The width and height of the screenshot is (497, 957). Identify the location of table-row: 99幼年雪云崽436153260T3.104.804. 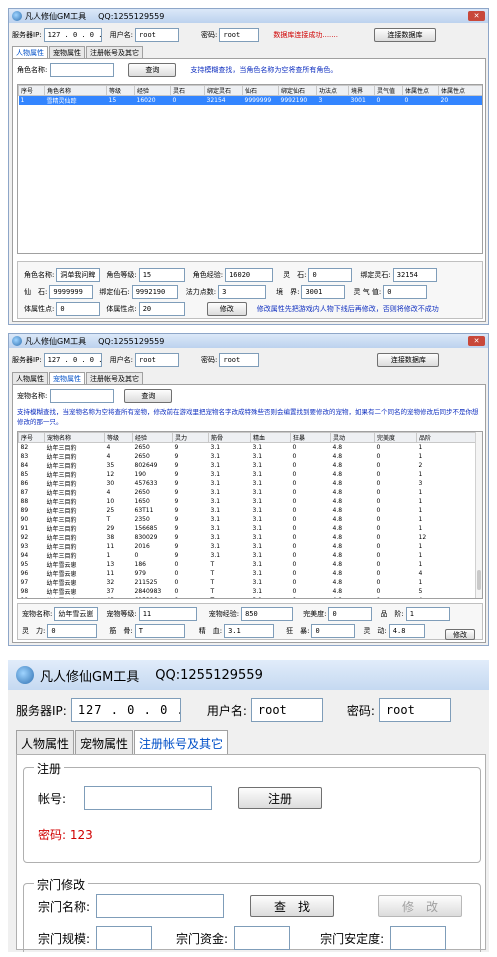
(248, 597).